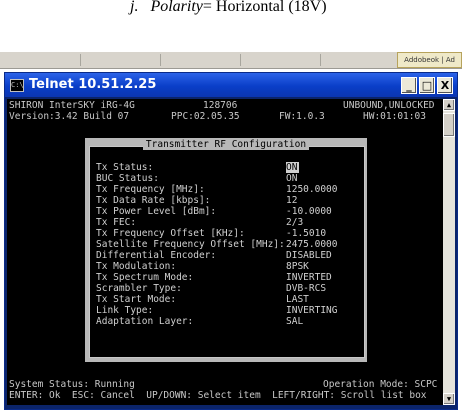 The image size is (462, 410). Describe the element at coordinates (136, 266) in the screenshot. I see `field-label-tx-modulation: Tx Modulation:` at that location.